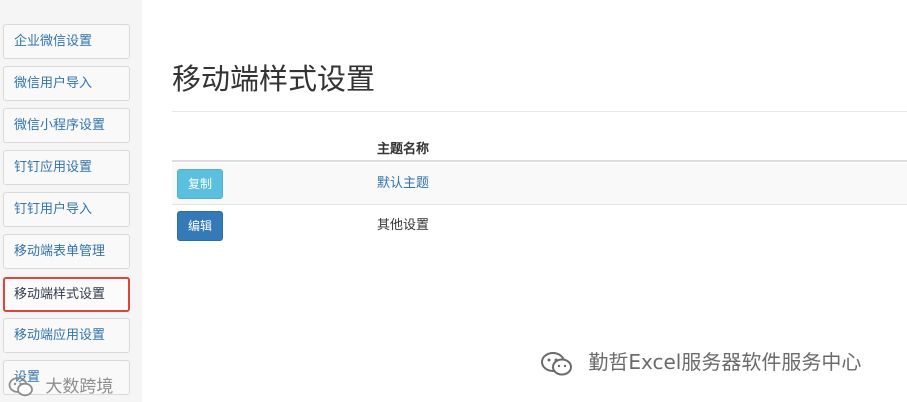 Image resolution: width=907 pixels, height=402 pixels. Describe the element at coordinates (200, 226) in the screenshot. I see `edit-button: 编辑` at that location.